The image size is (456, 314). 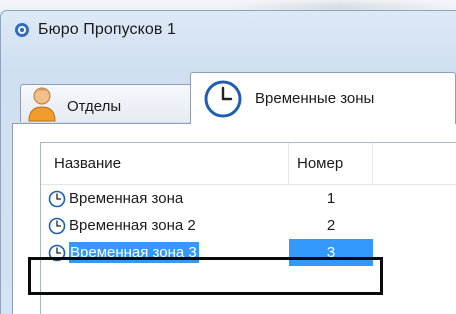 I want to click on list-item-name-cell: Временная зона, so click(x=165, y=198).